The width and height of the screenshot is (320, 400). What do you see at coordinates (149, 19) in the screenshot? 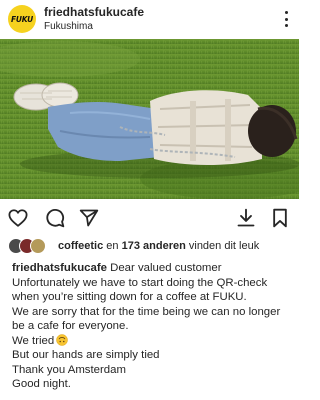
I see `post-header: FUKU friedhatsfukucafe Fukushima` at bounding box center [149, 19].